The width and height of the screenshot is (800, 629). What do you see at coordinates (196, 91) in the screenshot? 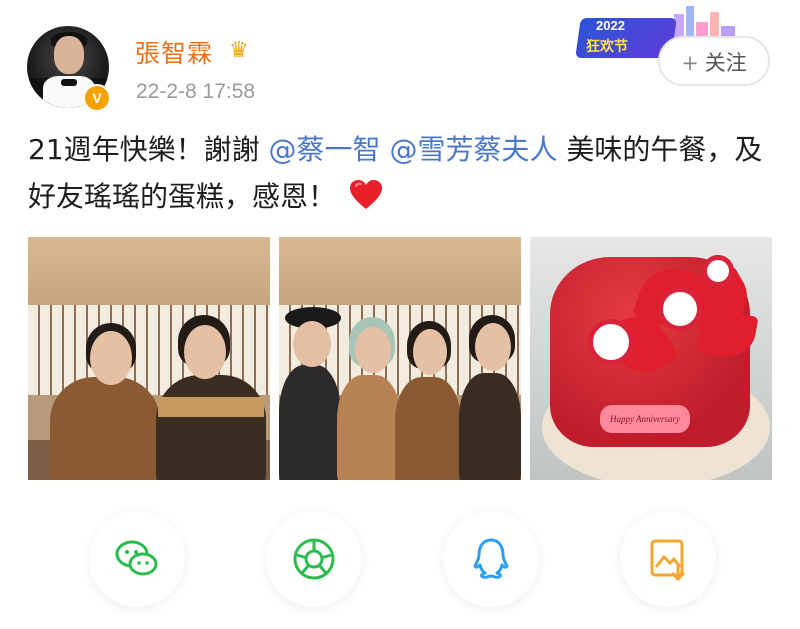
I see `post-timestamp: 22-2-8 17:58` at bounding box center [196, 91].